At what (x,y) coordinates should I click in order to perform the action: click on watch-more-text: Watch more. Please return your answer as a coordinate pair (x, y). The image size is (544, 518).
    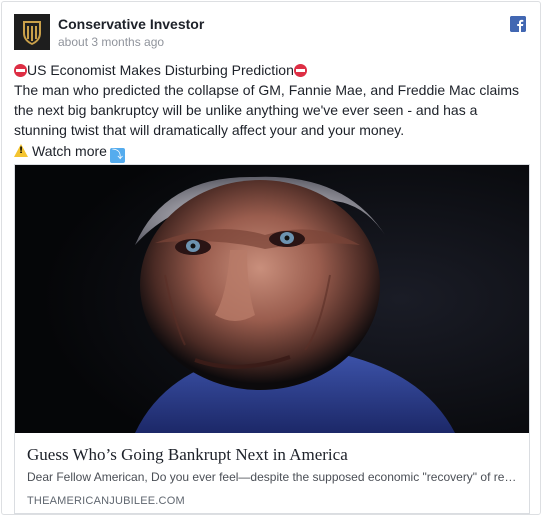
    Looking at the image, I should click on (69, 151).